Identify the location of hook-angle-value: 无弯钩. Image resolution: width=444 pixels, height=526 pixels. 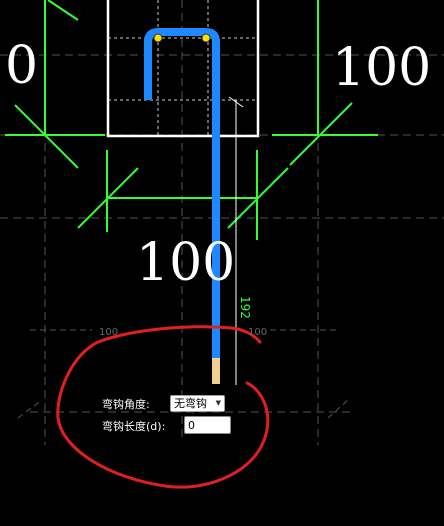
(190, 403).